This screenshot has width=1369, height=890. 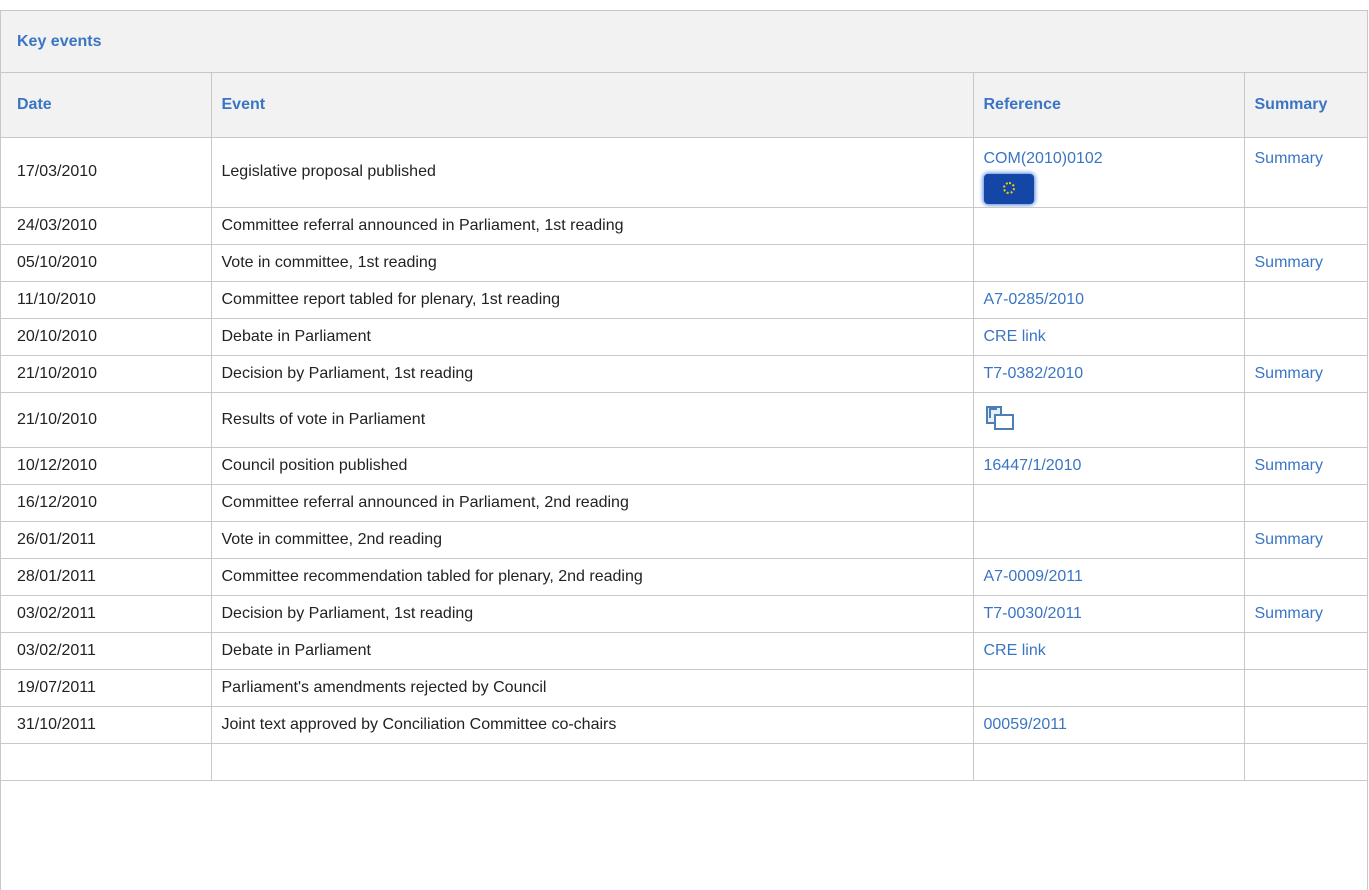 What do you see at coordinates (106, 263) in the screenshot?
I see `date-cell: 05/10/2010` at bounding box center [106, 263].